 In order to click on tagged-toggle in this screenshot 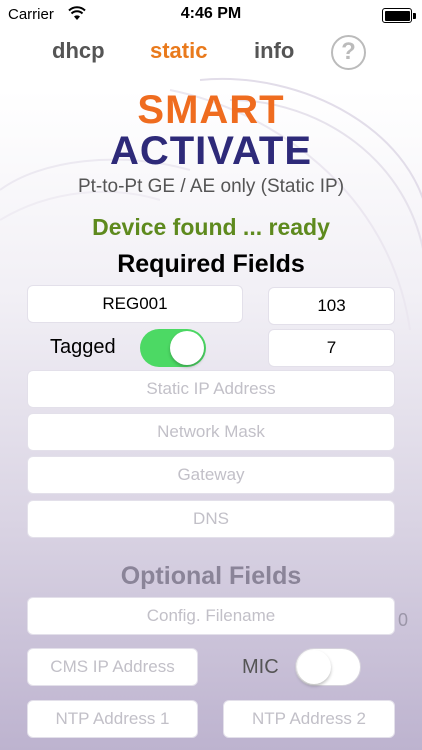, I will do `click(173, 348)`.